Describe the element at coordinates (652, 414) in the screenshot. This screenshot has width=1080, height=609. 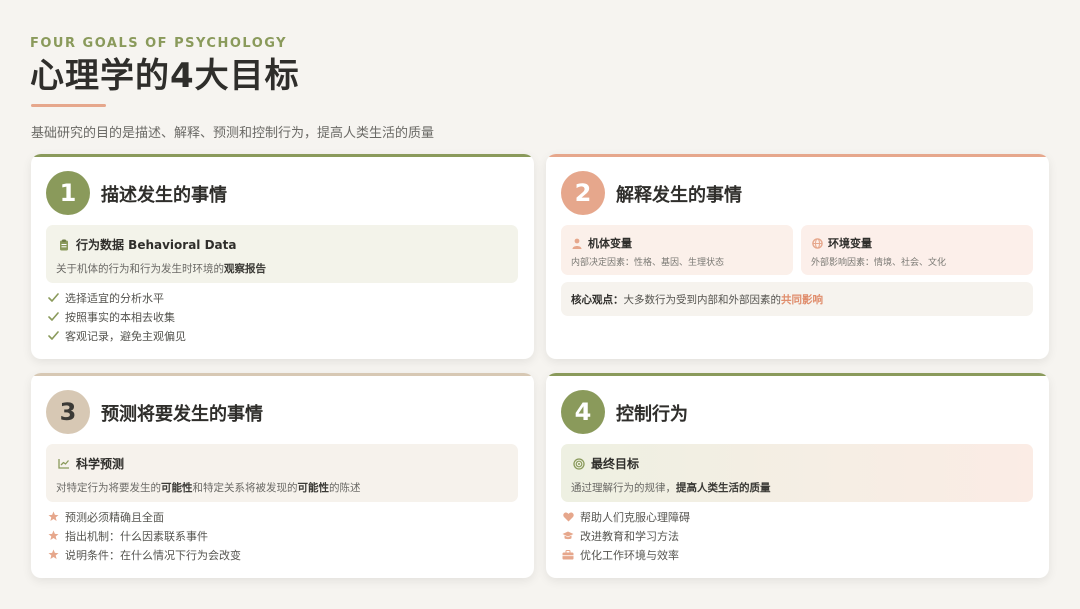
I see `card-title: 控制行为` at that location.